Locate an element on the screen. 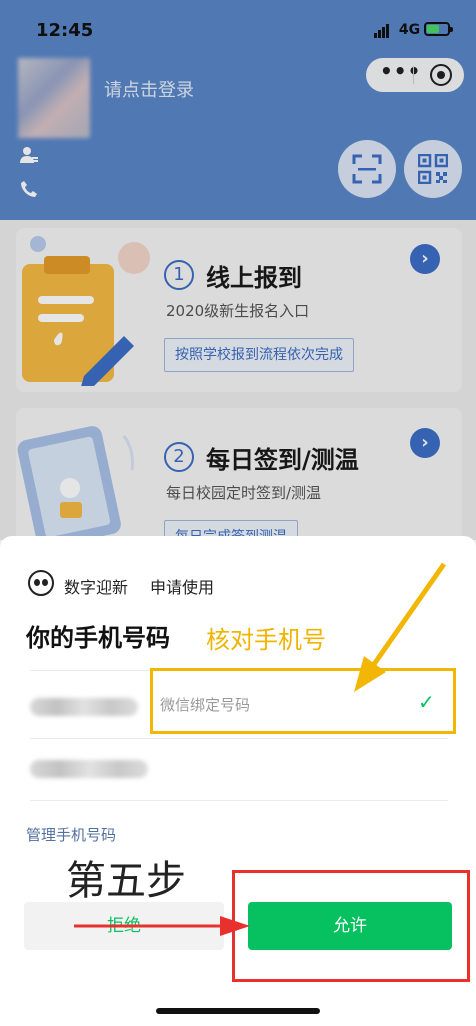 This screenshot has width=476, height=1026. sheet-title: 你的手机号码 is located at coordinates (98, 638).